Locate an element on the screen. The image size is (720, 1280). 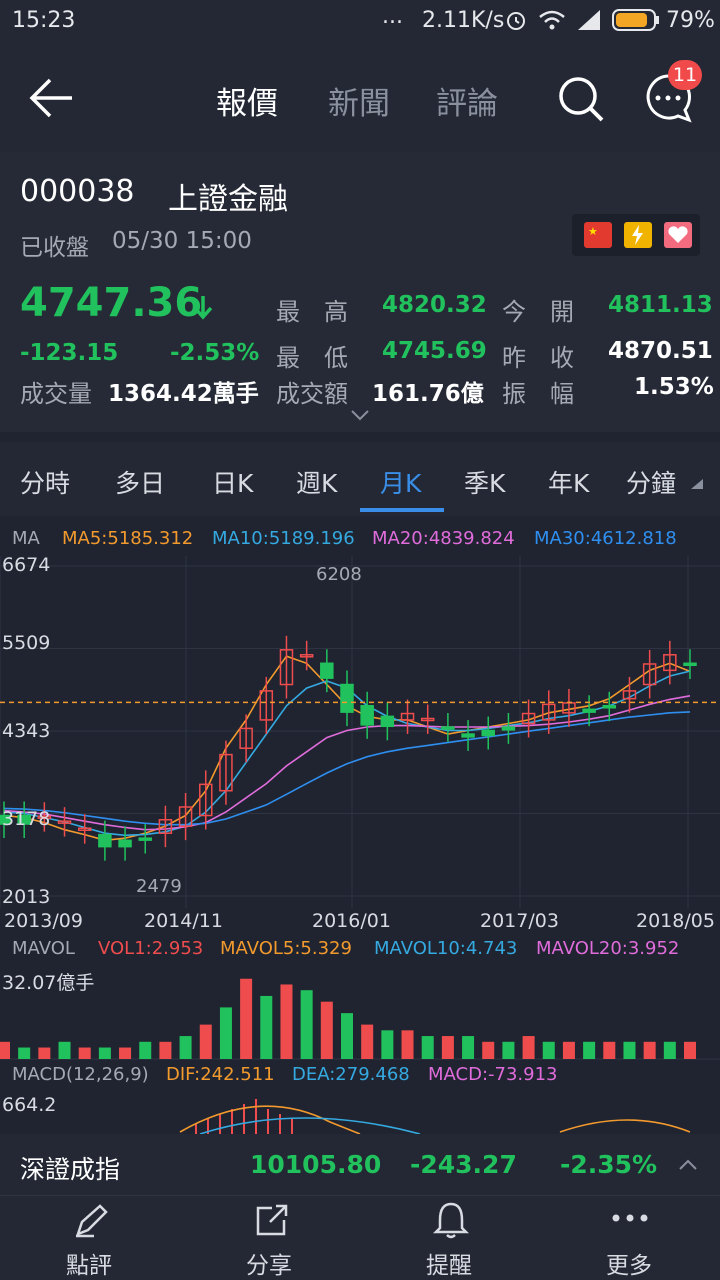
stock-name: 上證金融 is located at coordinates (228, 199).